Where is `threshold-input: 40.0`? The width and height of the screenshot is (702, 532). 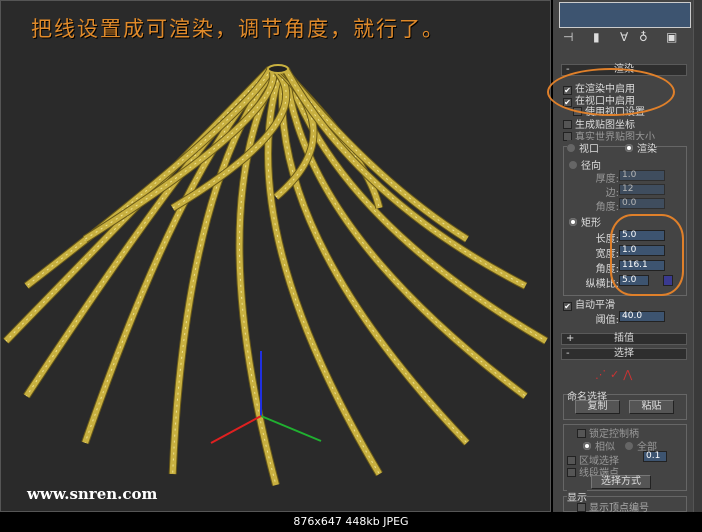 threshold-input: 40.0 is located at coordinates (642, 316).